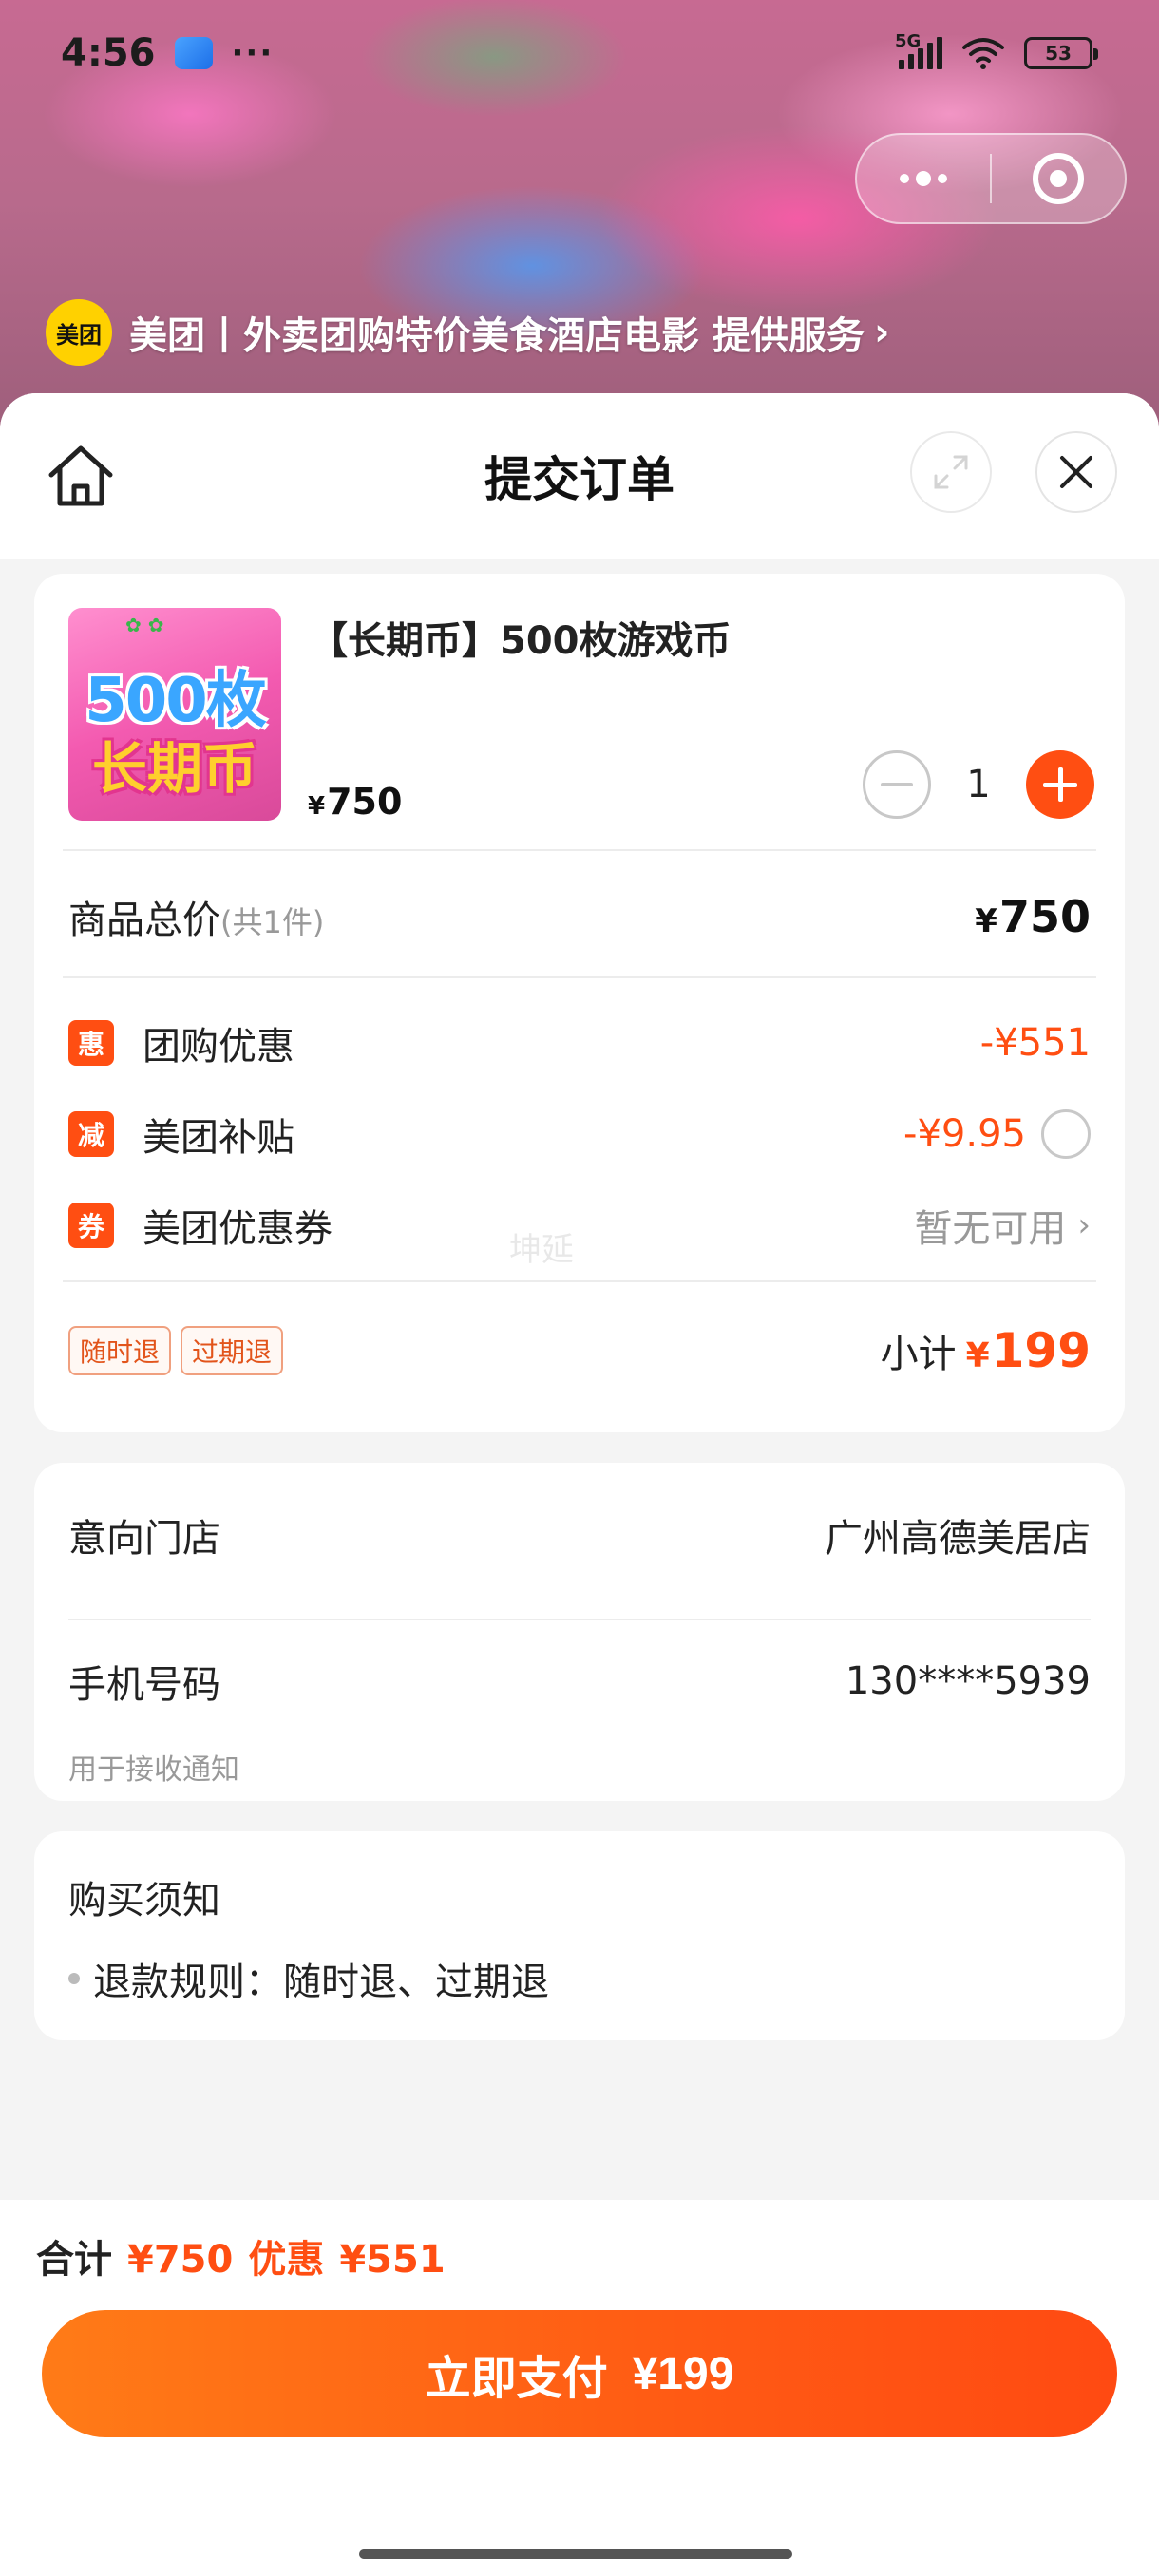 This screenshot has width=1159, height=2576. I want to click on subsidy-value-wrap: -¥9.95, so click(997, 1134).